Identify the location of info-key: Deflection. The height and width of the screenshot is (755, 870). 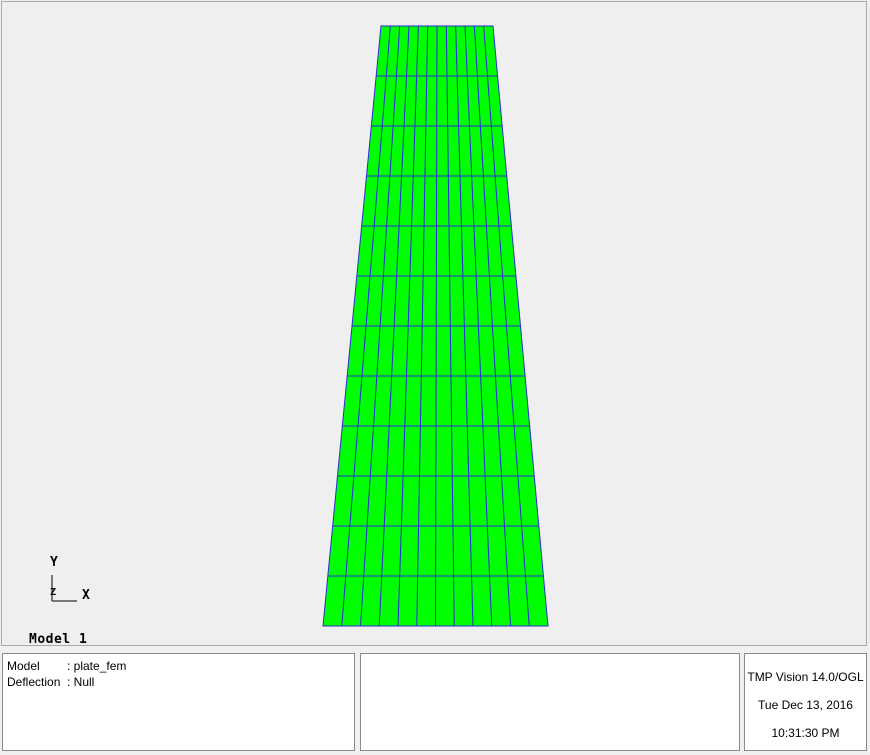
(34, 682).